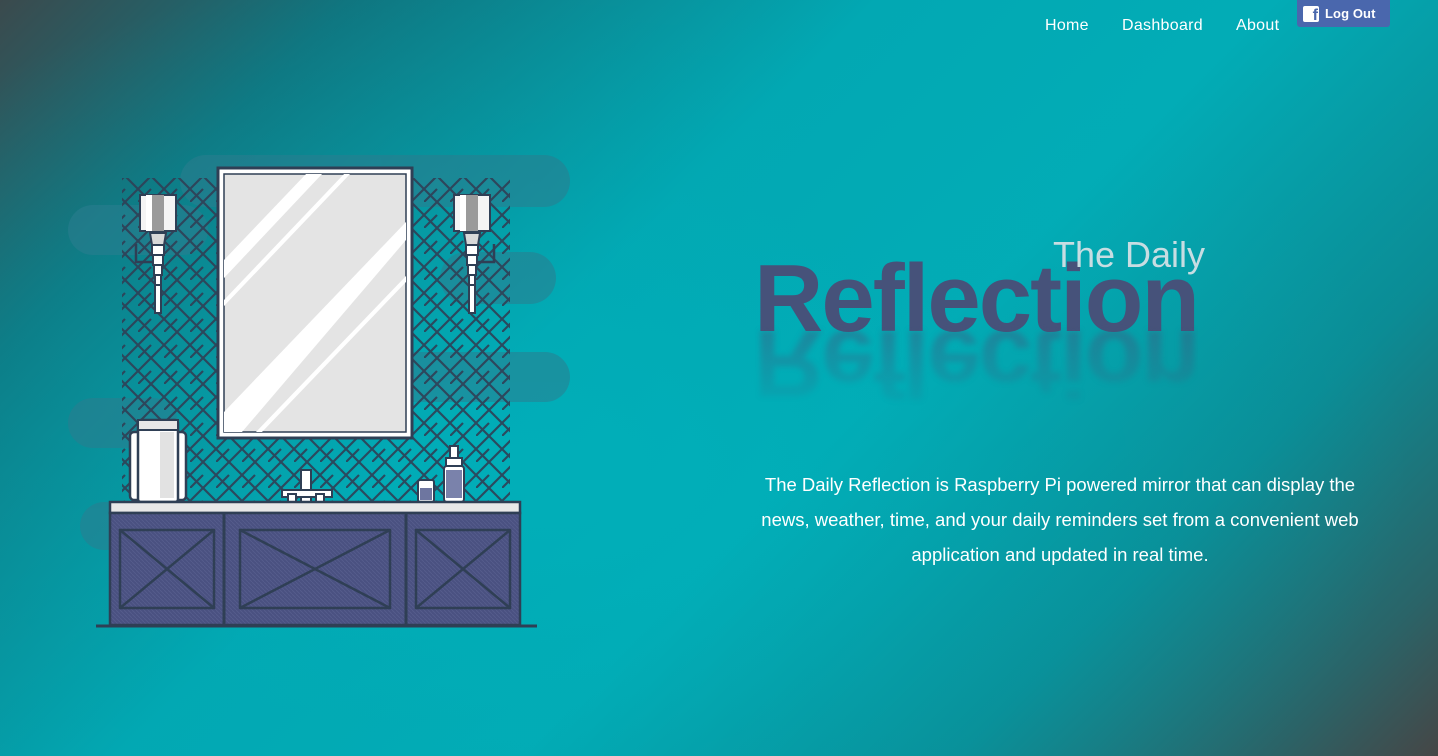  Describe the element at coordinates (1162, 26) in the screenshot. I see `nav-dashboard-link: Dashboard` at that location.